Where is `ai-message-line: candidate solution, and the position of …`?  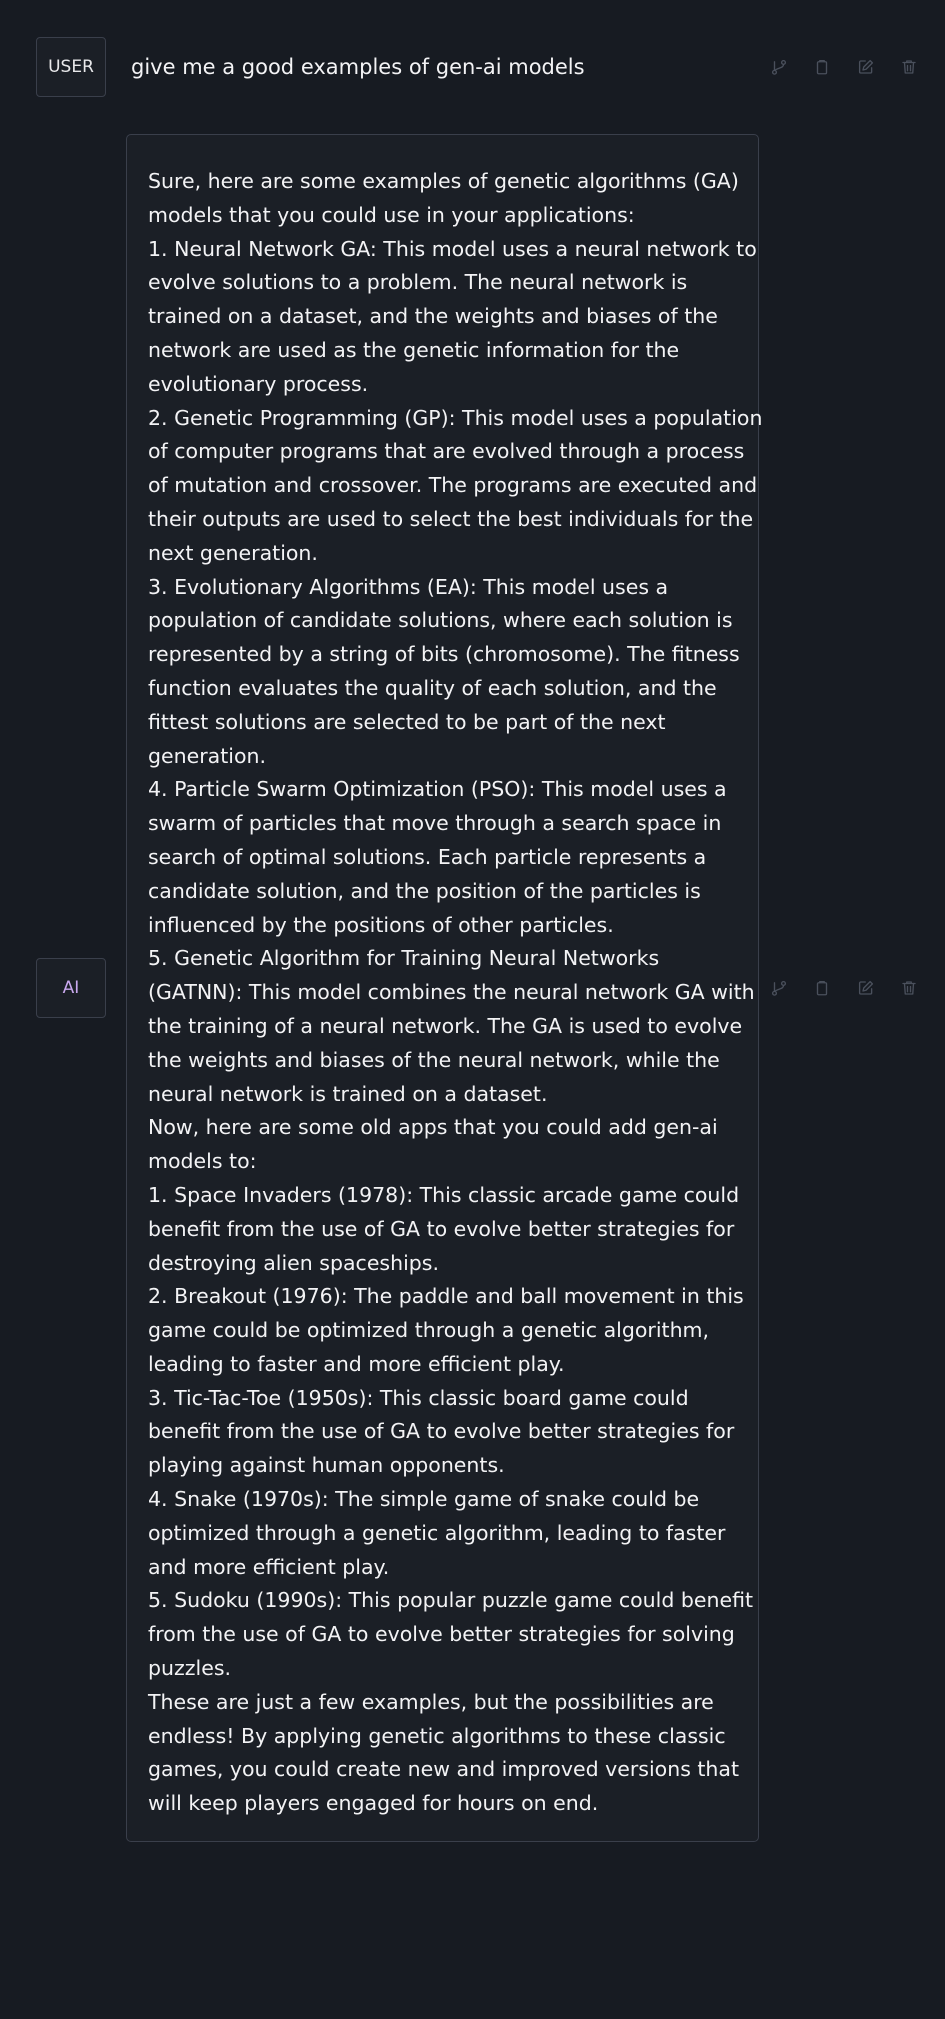
ai-message-line: candidate solution, and the position of … is located at coordinates (424, 890).